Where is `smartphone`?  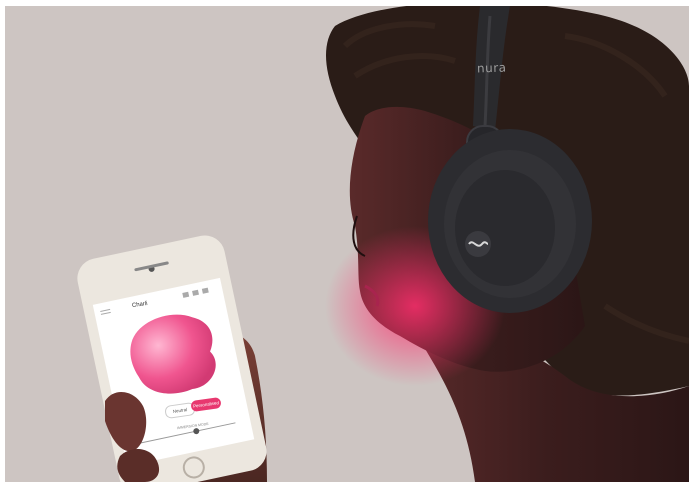
smartphone is located at coordinates (172, 358).